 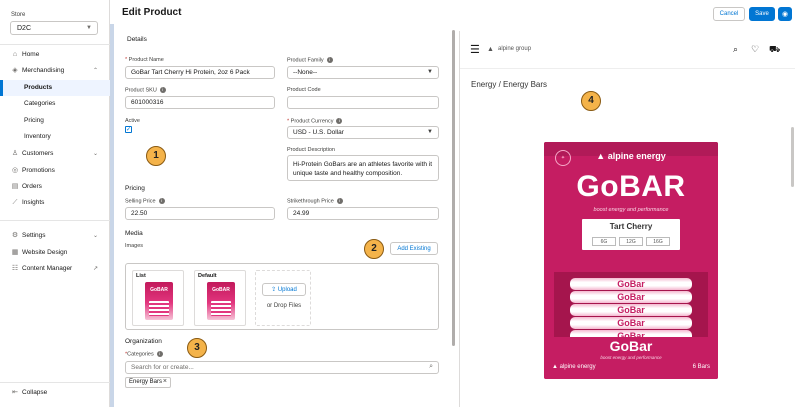 What do you see at coordinates (40, 103) in the screenshot?
I see `sidebar-item-label: Categories` at bounding box center [40, 103].